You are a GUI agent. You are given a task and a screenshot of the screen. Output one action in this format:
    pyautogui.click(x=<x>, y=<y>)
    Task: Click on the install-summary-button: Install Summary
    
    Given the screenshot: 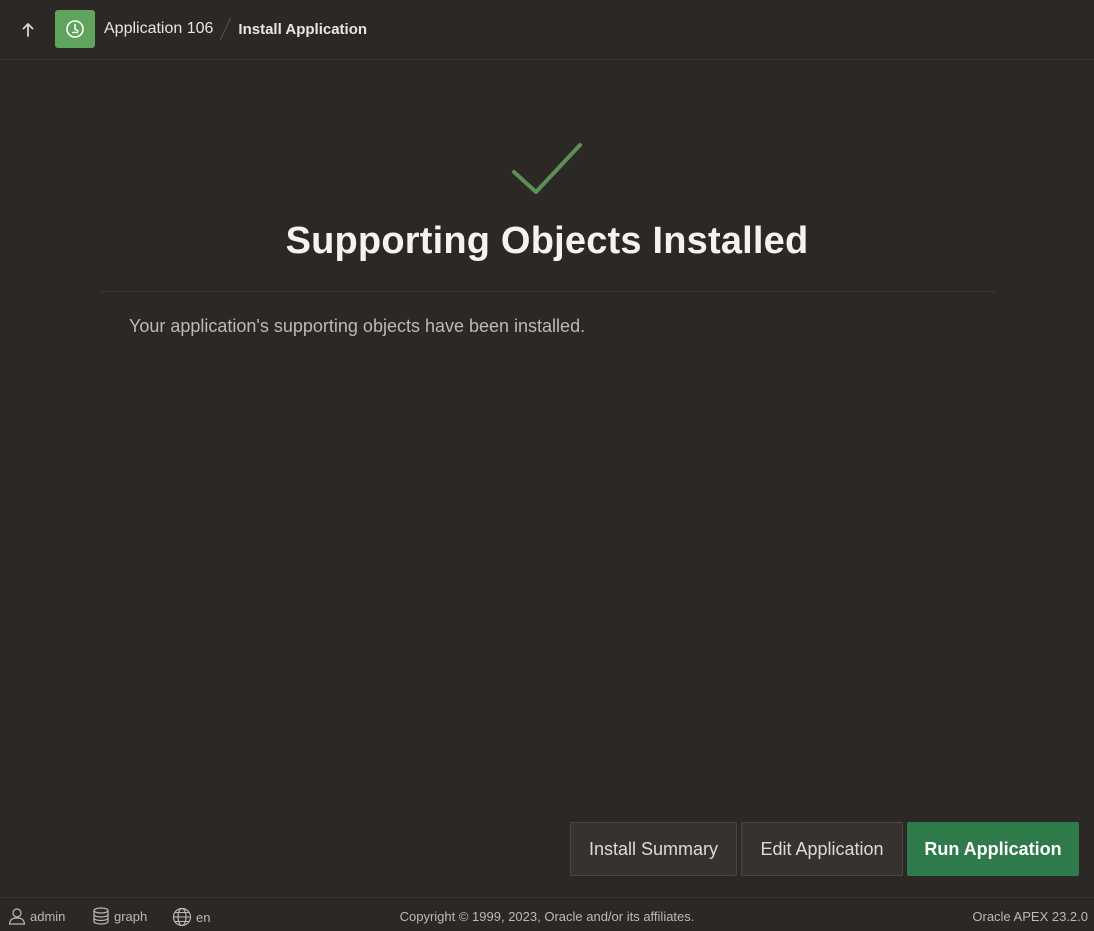 What is the action you would take?
    pyautogui.click(x=653, y=849)
    